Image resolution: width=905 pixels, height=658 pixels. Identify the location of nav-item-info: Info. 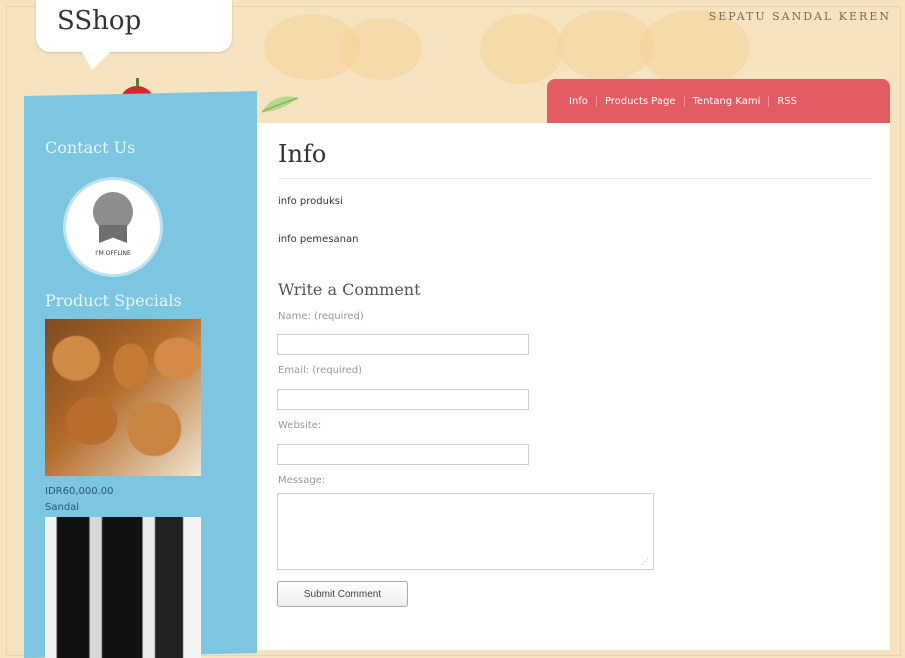
(578, 101).